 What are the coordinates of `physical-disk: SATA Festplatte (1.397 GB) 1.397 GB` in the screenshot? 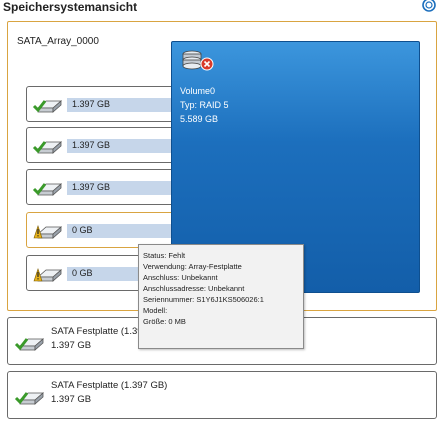 It's located at (222, 395).